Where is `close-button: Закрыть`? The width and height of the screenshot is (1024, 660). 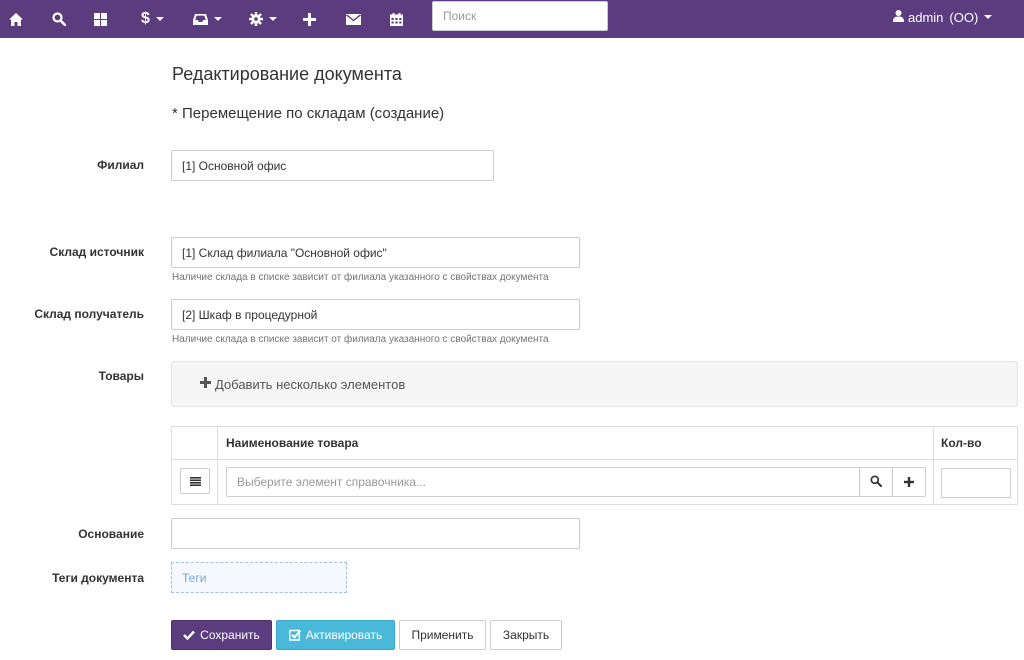 close-button: Закрыть is located at coordinates (526, 635).